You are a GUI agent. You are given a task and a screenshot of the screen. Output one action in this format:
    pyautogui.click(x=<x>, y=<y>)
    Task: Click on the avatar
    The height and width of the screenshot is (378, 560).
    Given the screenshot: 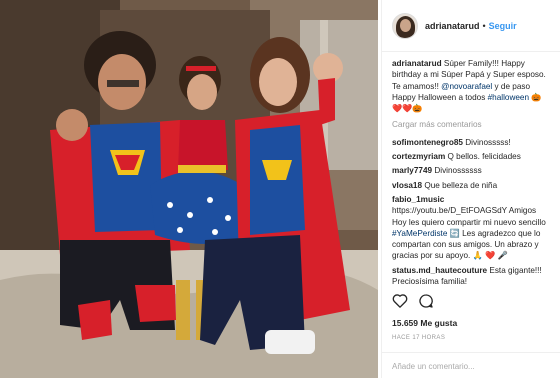 What is the action you would take?
    pyautogui.click(x=405, y=25)
    